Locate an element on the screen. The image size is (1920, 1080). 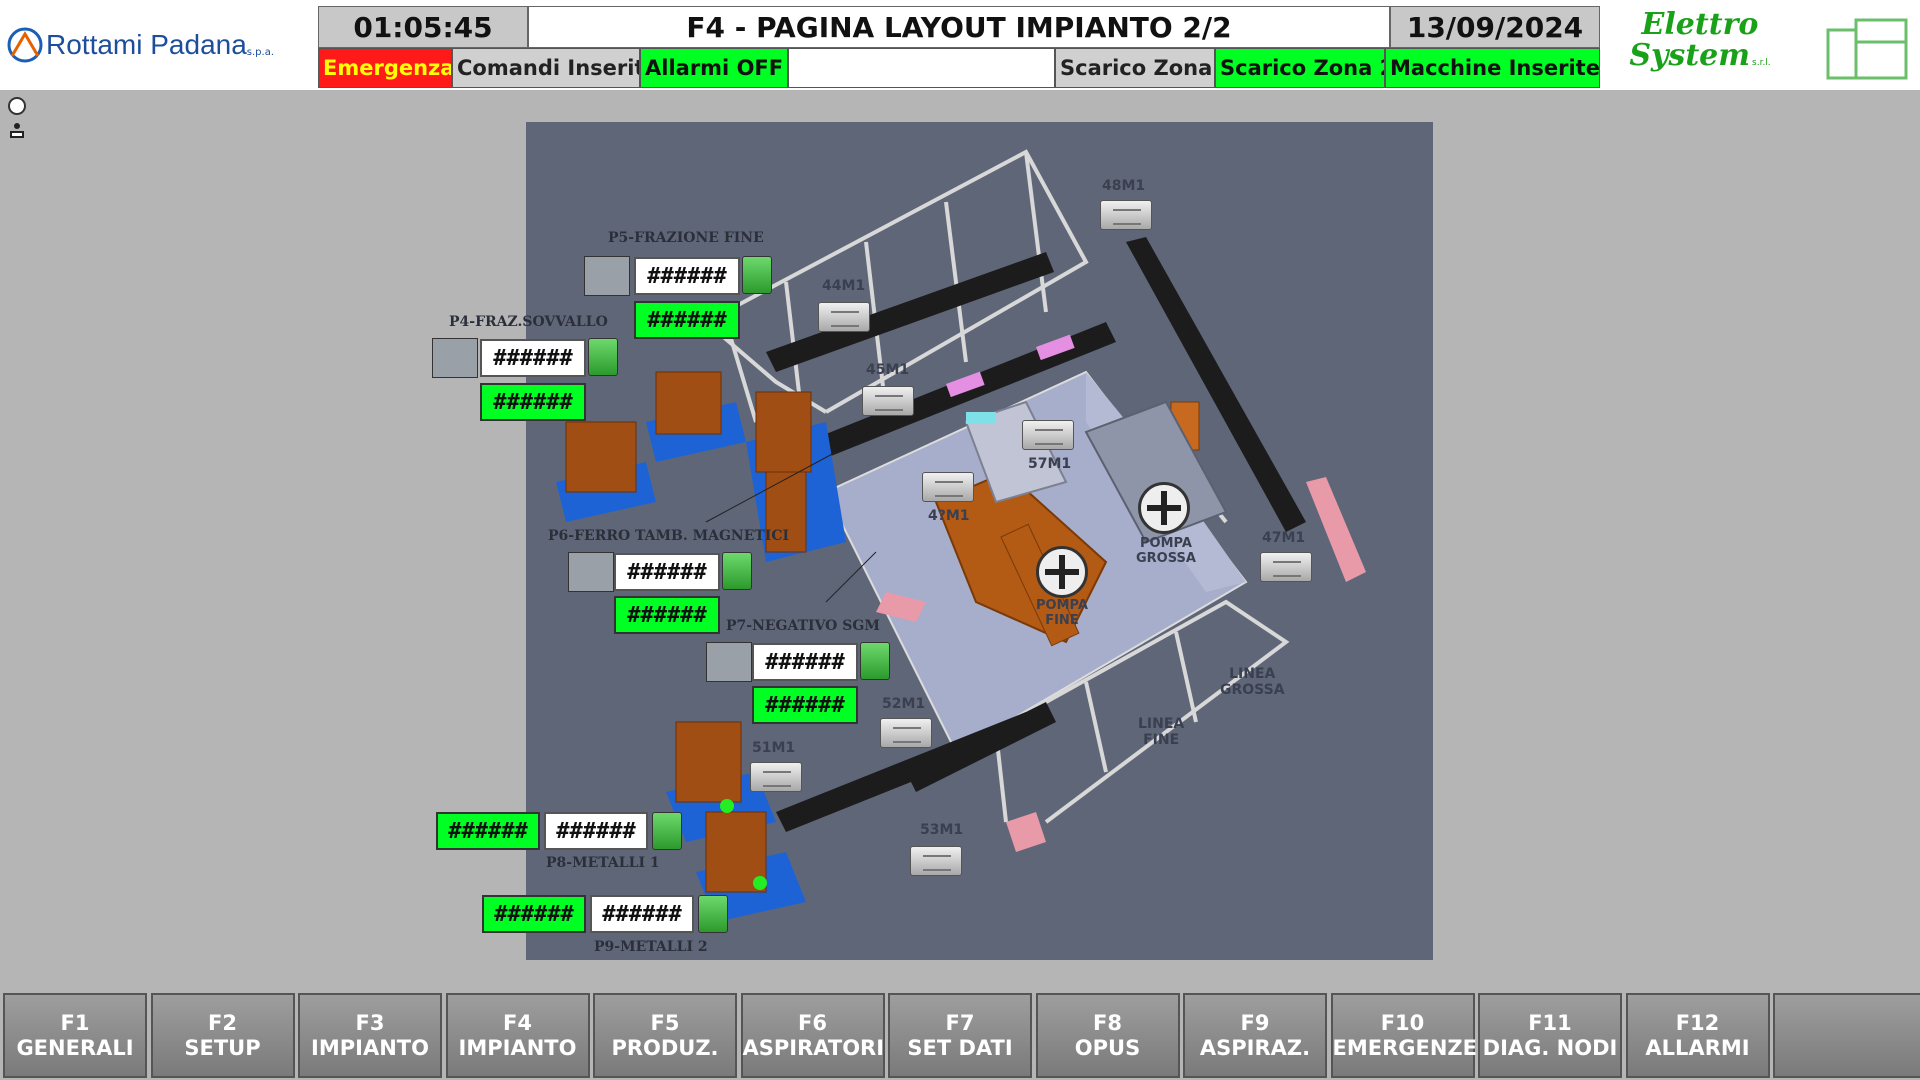
fkey-f11: F11 DIAG. NODI is located at coordinates (1550, 1035).